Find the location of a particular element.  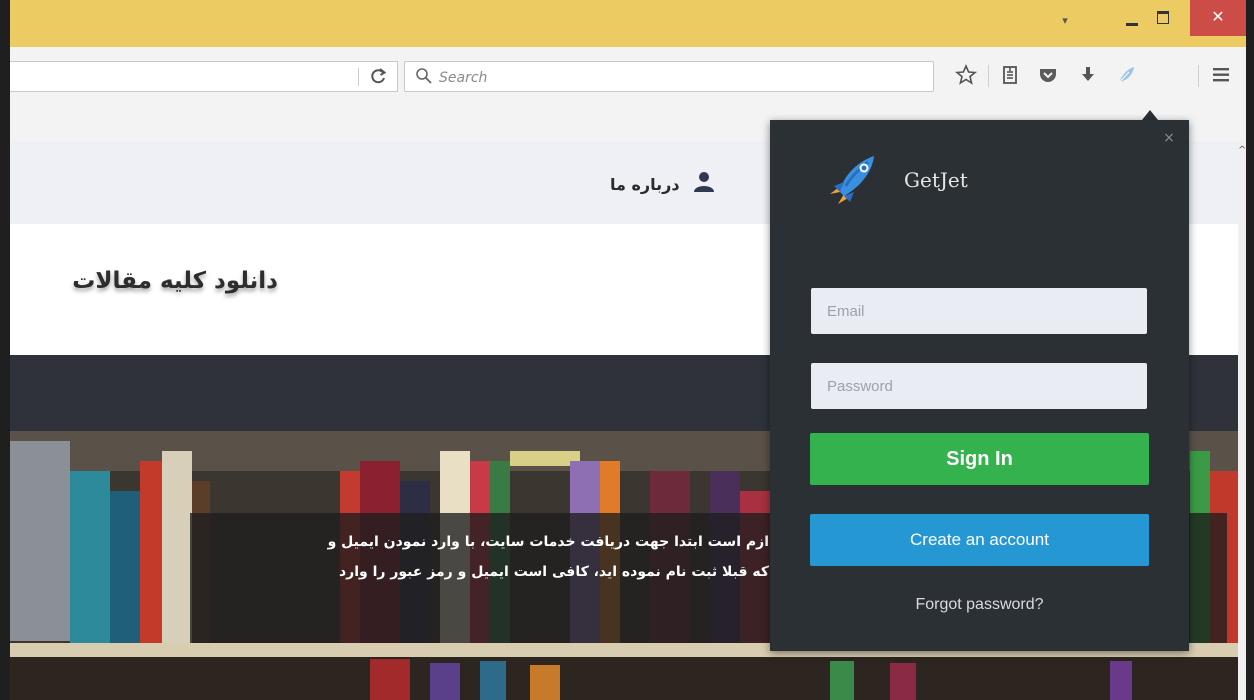

nav-about-label: درباره ما is located at coordinates (645, 184).